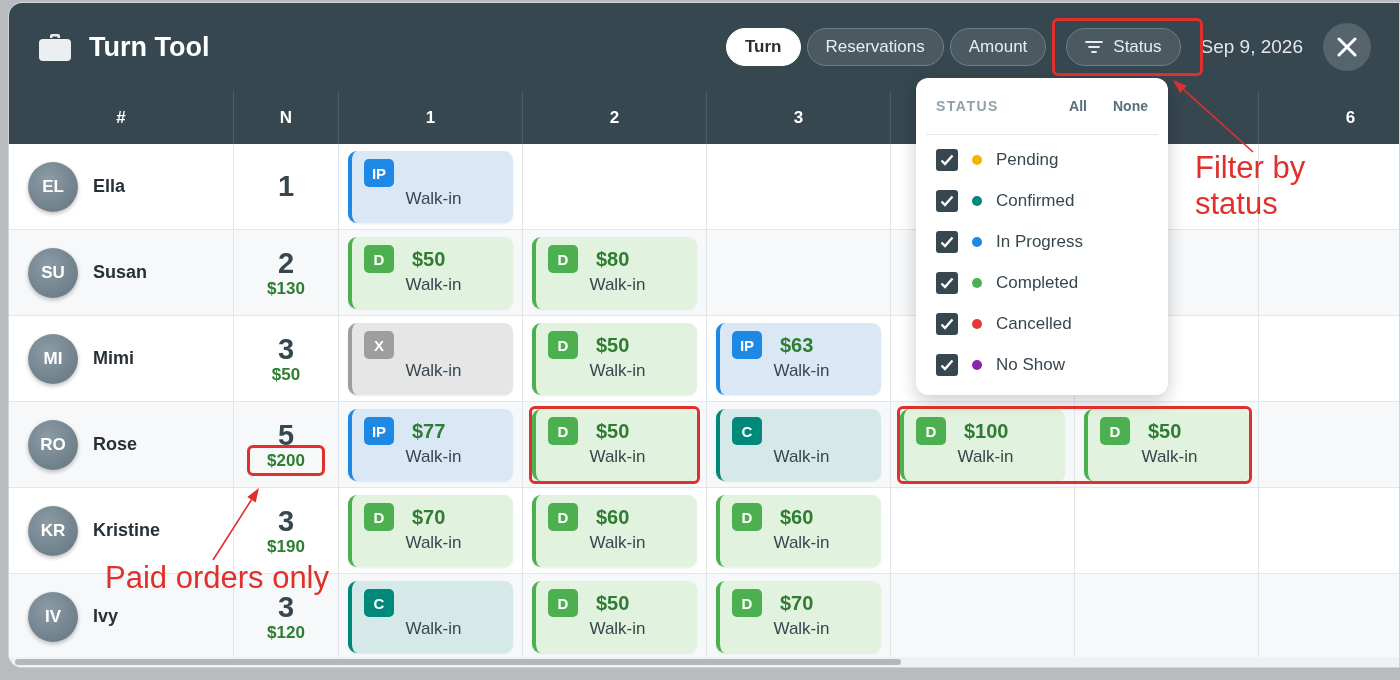  What do you see at coordinates (127, 530) in the screenshot?
I see `customer-name: Kristine` at bounding box center [127, 530].